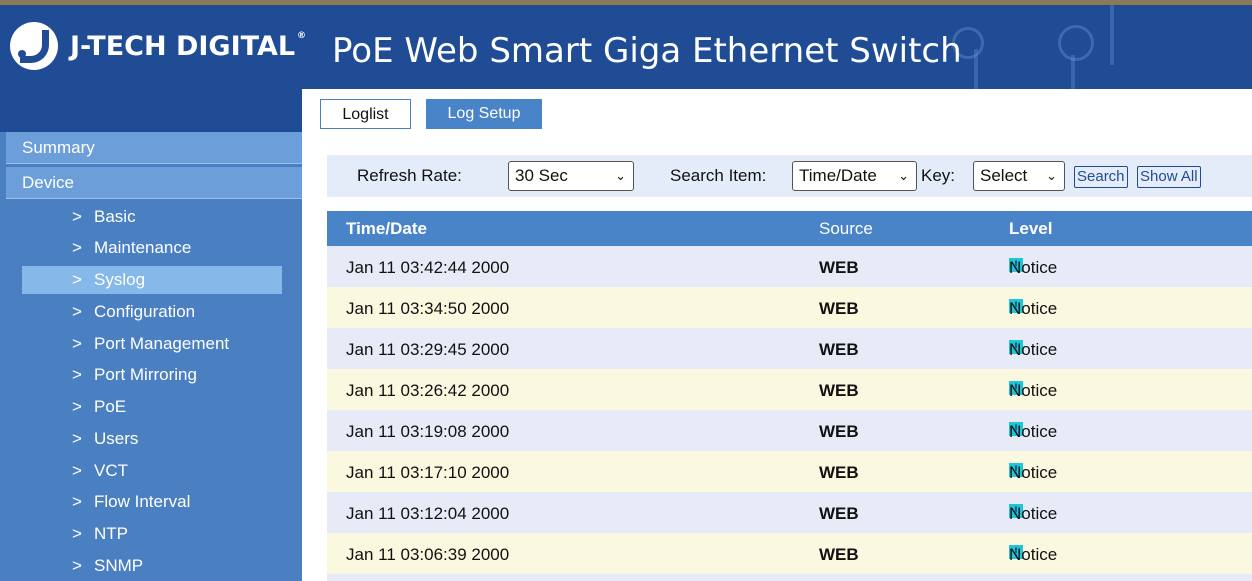  Describe the element at coordinates (428, 390) in the screenshot. I see `cell-time: Jan 11 03:26:42 2000` at that location.